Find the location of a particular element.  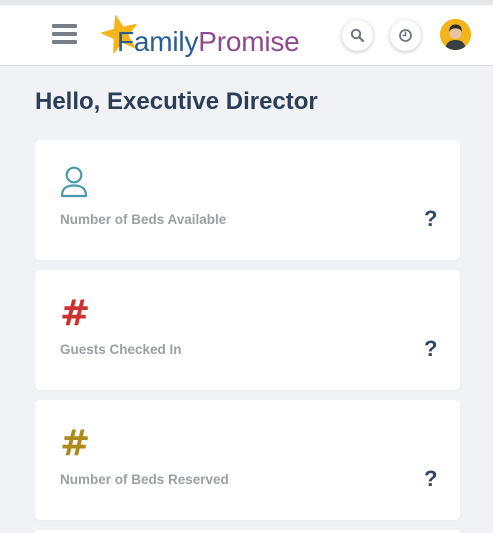

hamburger-menu-icon is located at coordinates (64, 34).